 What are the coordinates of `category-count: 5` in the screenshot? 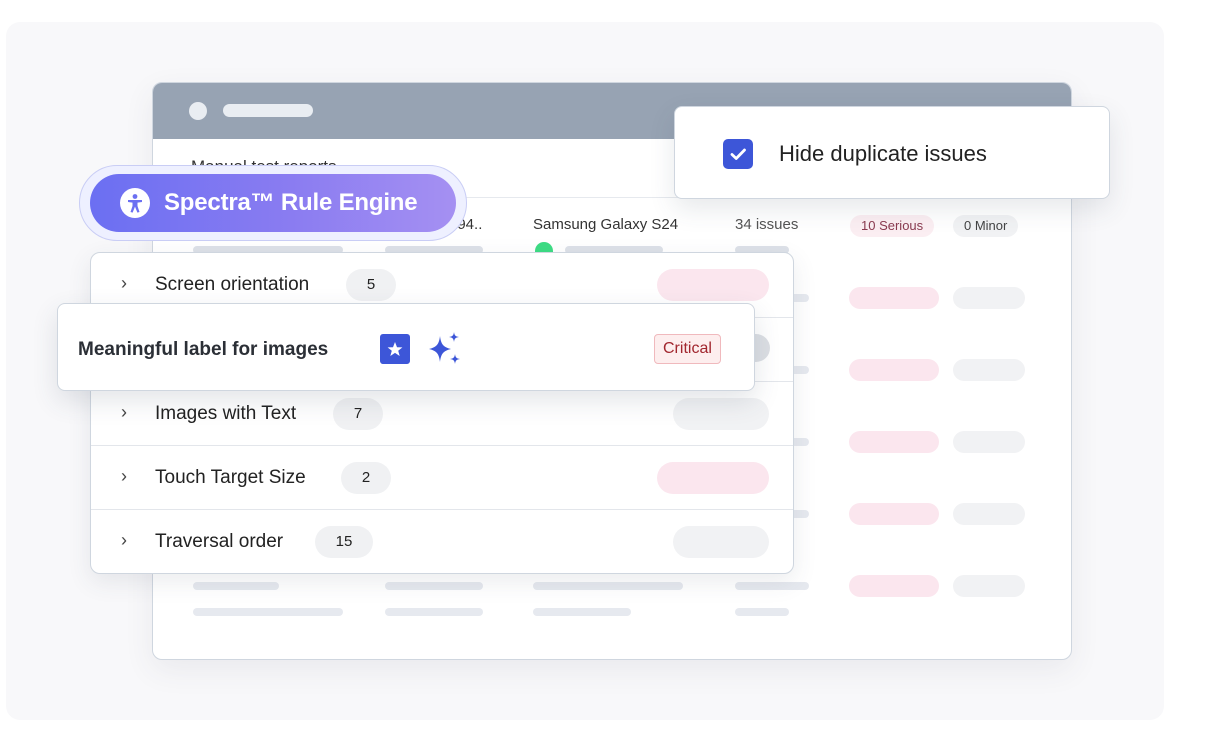 It's located at (371, 285).